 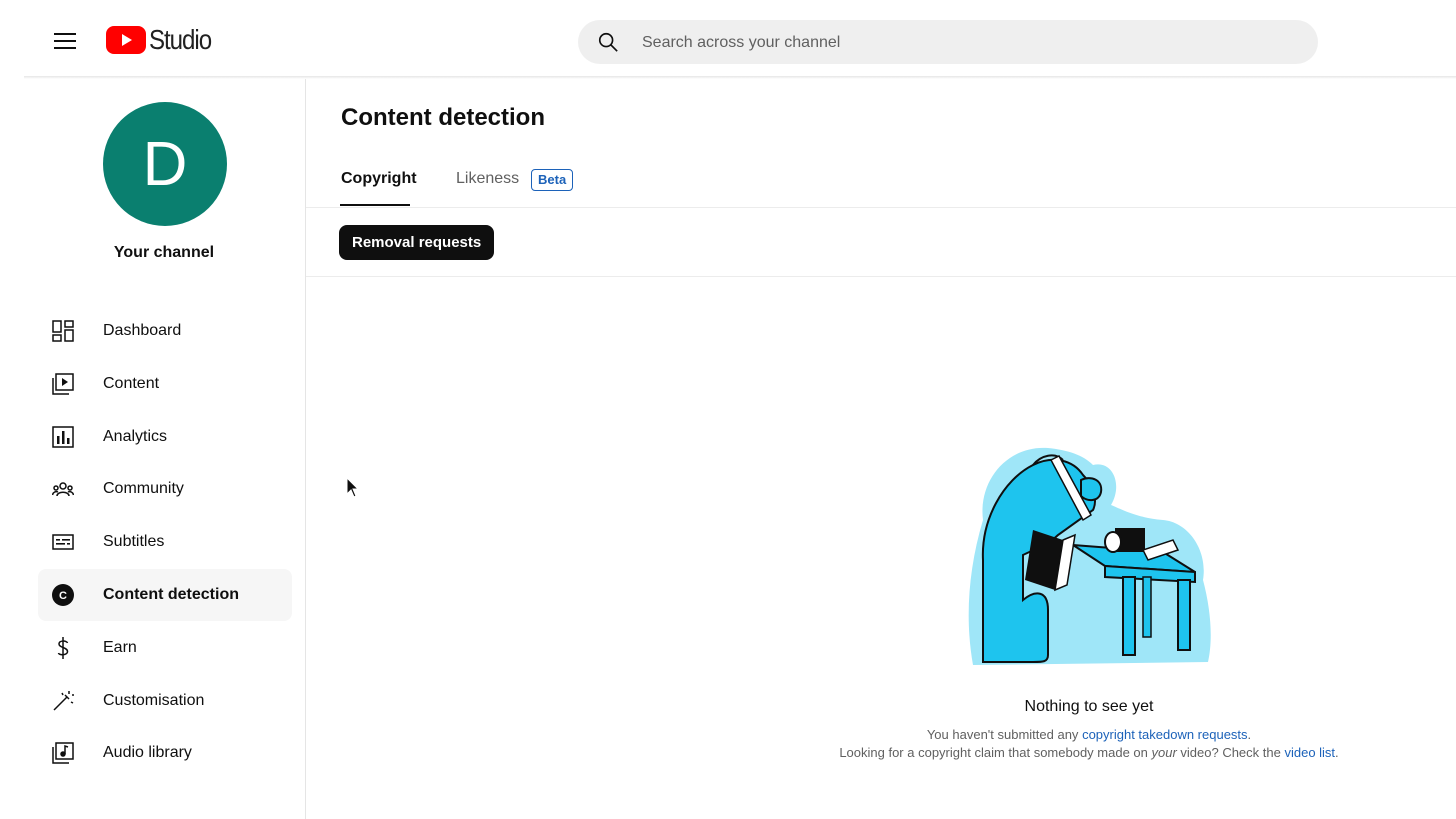 What do you see at coordinates (126, 40) in the screenshot?
I see `youtube-play-icon` at bounding box center [126, 40].